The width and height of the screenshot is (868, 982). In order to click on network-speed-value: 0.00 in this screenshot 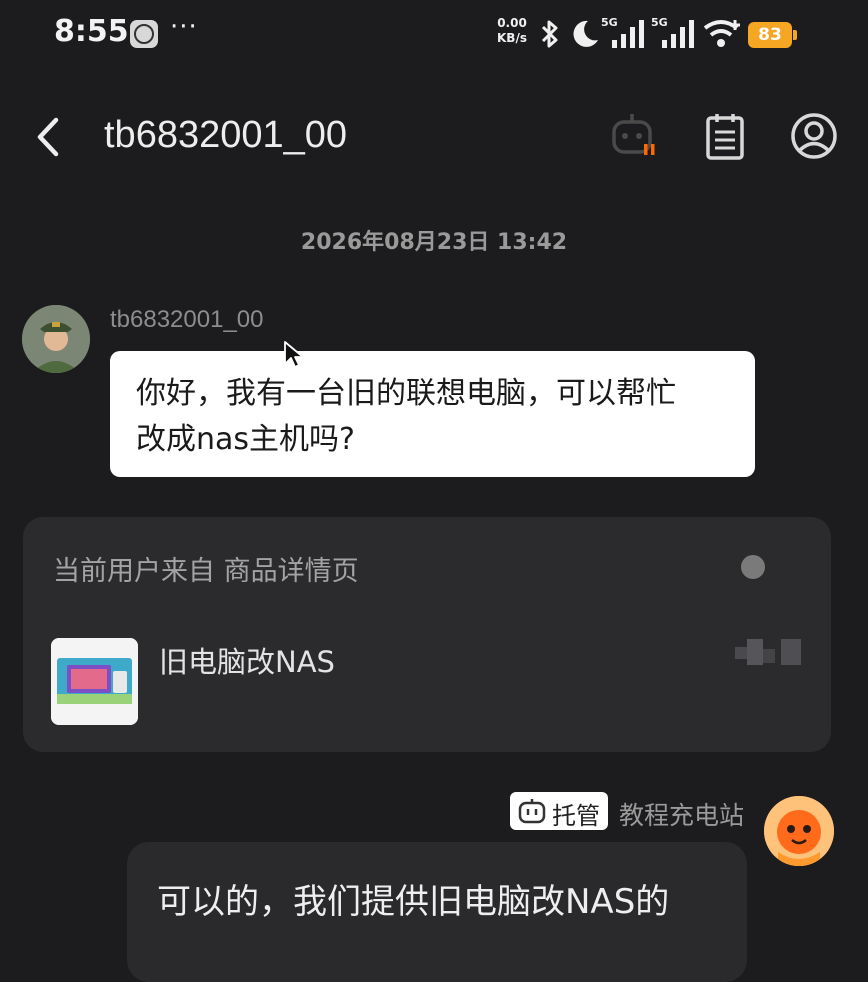, I will do `click(512, 23)`.